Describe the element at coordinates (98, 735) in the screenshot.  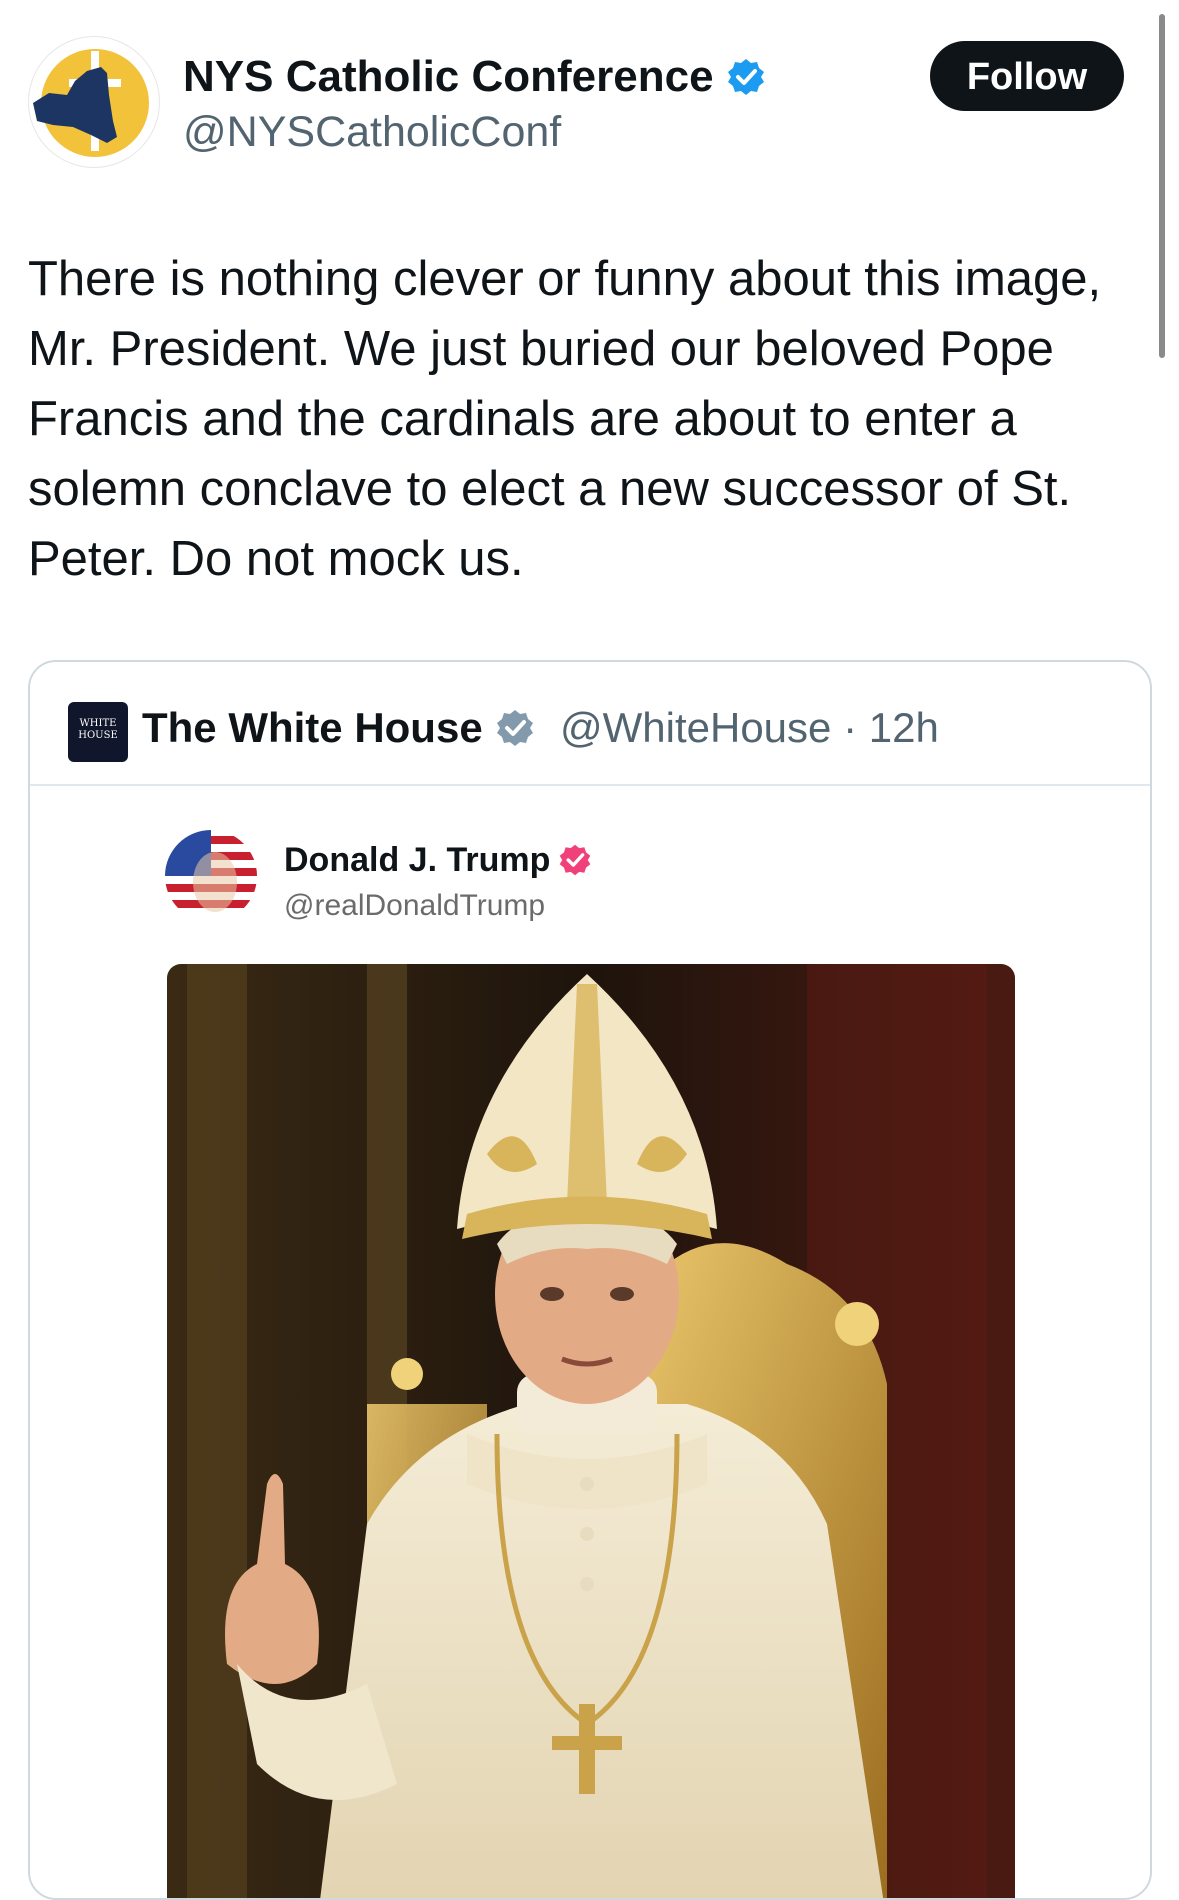
I see `svg-text: HOUSE` at that location.